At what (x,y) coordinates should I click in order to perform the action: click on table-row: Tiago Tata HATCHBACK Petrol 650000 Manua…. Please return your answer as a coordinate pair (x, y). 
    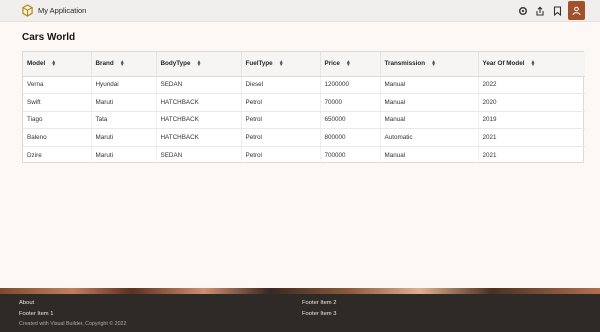
    Looking at the image, I should click on (304, 120).